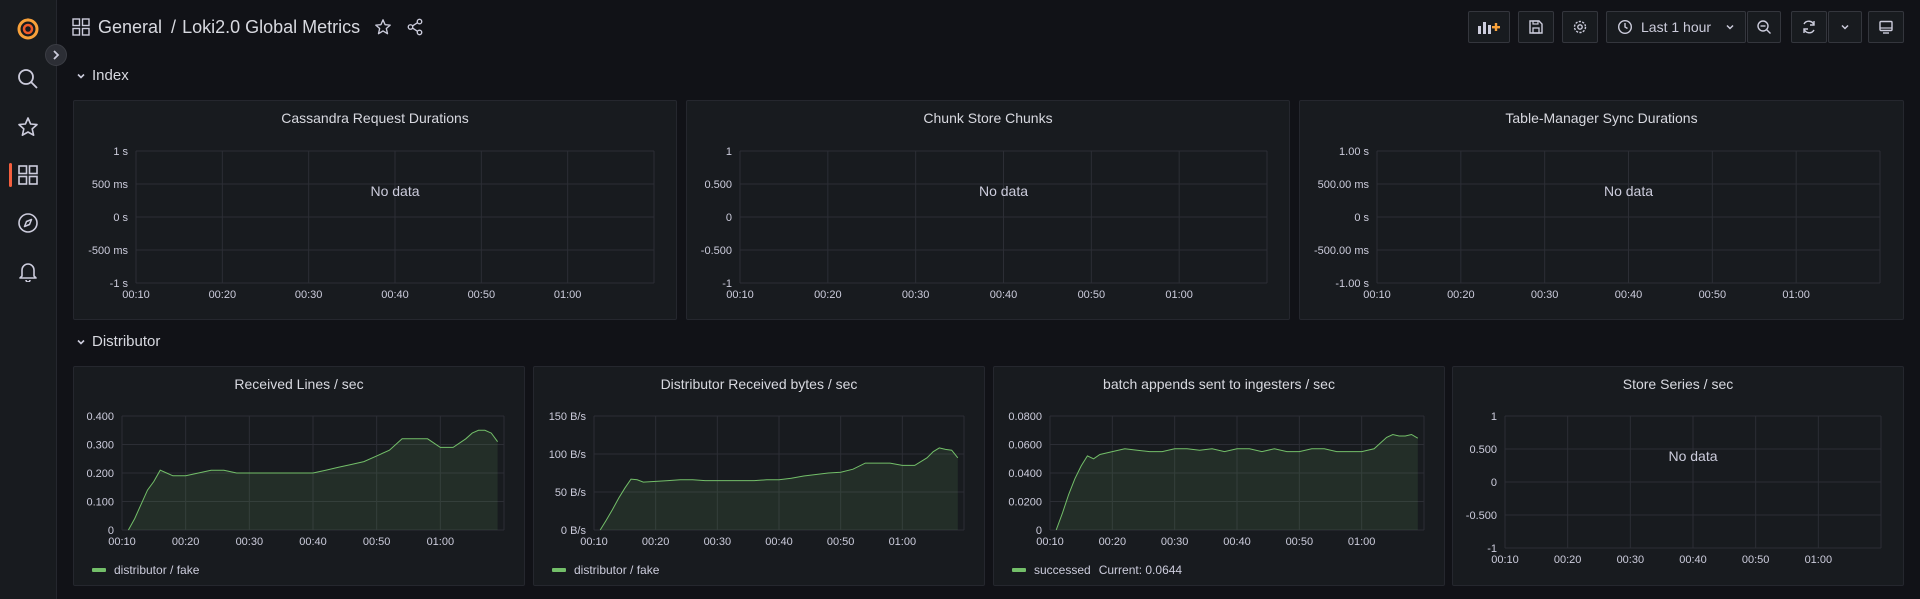  What do you see at coordinates (110, 185) in the screenshot?
I see `y-tick-label: 500 ms` at bounding box center [110, 185].